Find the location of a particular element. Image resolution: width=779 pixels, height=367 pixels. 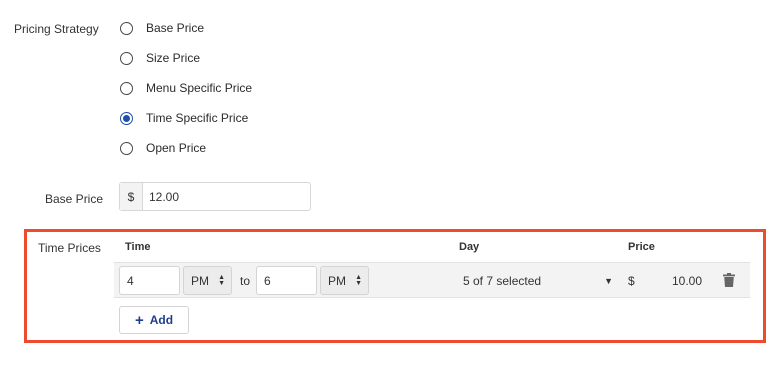

radio-time-specific-price: Time Specific Price is located at coordinates (184, 118).